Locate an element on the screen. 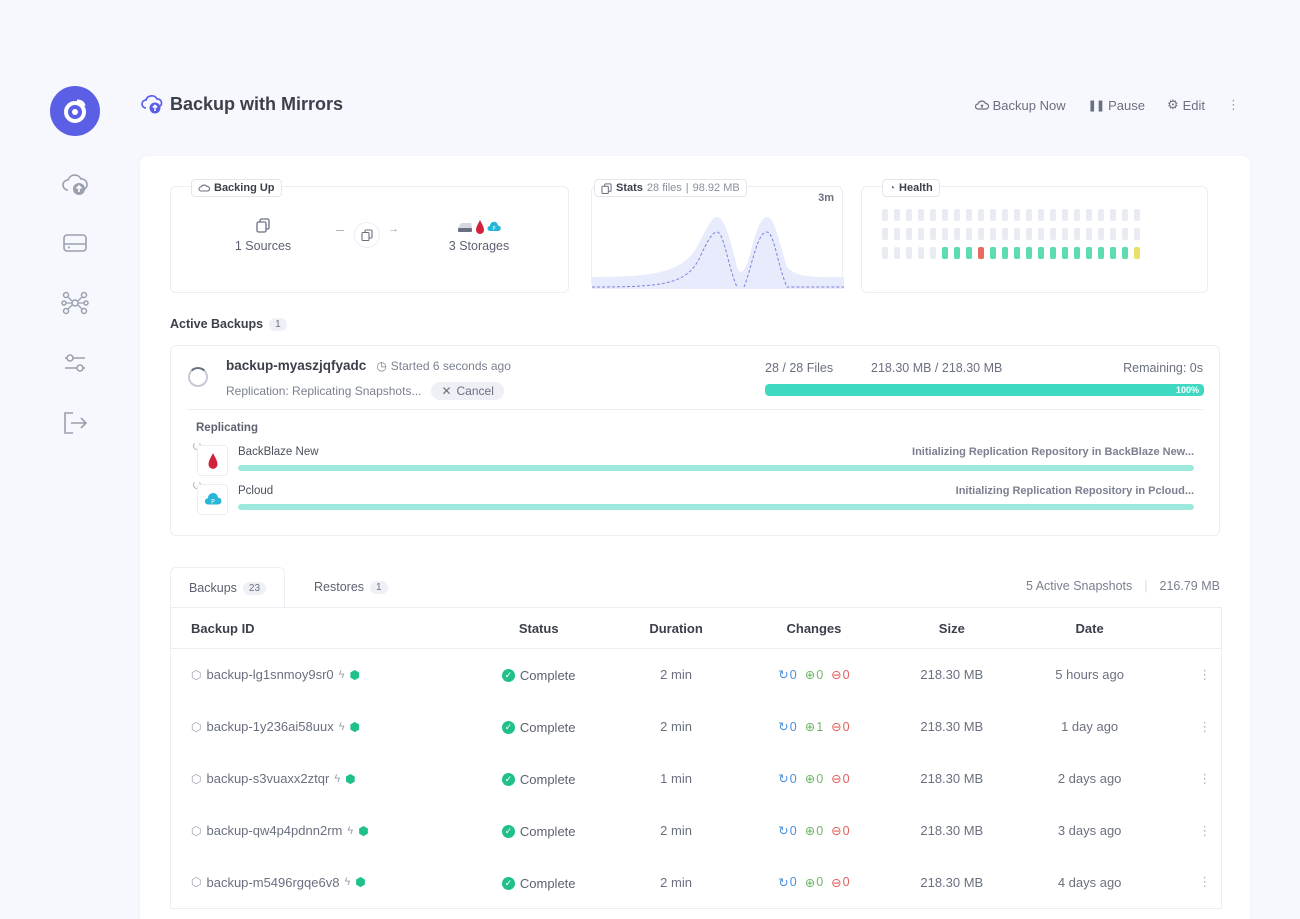  column-header: Duration is located at coordinates (676, 628).